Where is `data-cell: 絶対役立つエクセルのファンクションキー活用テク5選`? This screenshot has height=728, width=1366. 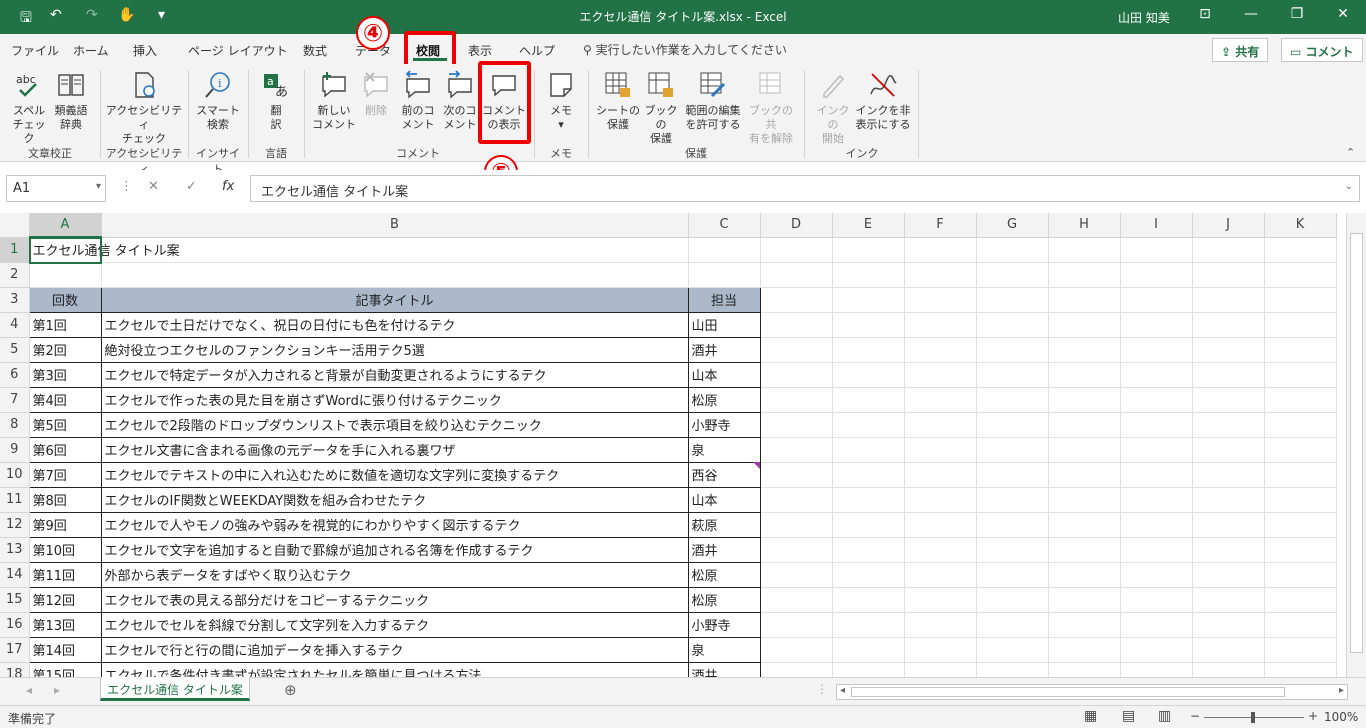
data-cell: 絶対役立つエクセルのファンクションキー活用テク5選 is located at coordinates (394, 349).